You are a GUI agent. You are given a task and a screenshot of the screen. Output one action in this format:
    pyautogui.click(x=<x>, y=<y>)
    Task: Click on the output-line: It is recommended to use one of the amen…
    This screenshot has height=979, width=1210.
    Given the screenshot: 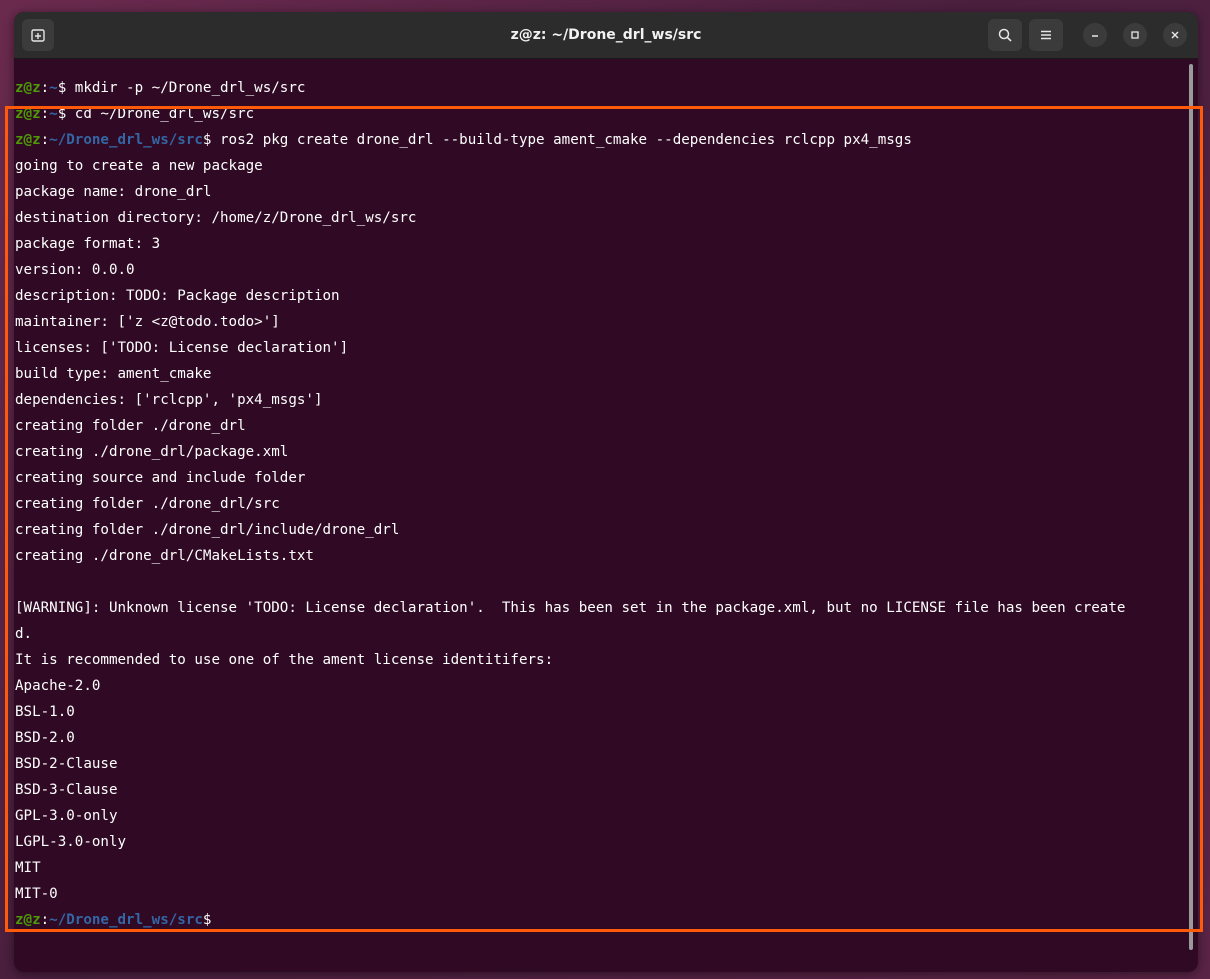 What is the action you would take?
    pyautogui.click(x=284, y=660)
    